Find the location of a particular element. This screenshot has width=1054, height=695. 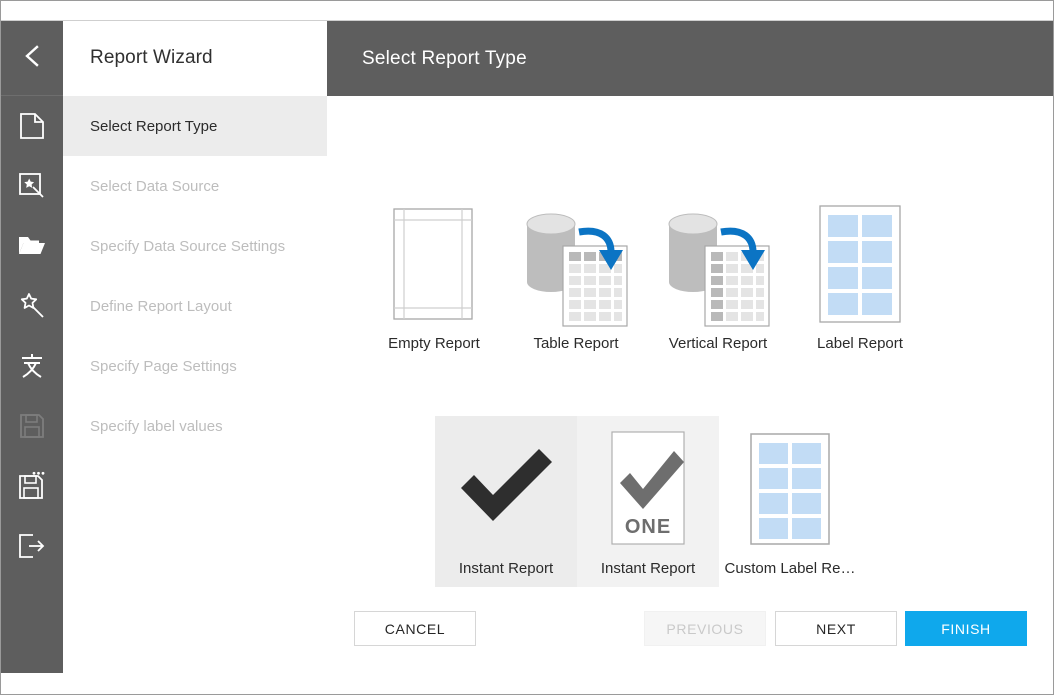

sidebar-item-report-wizard is located at coordinates (32, 186).